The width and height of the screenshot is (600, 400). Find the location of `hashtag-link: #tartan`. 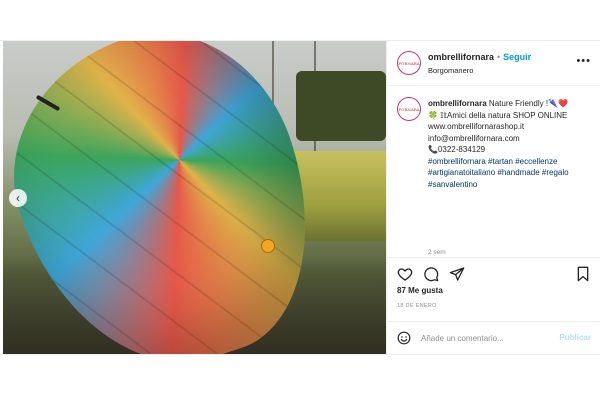

hashtag-link: #tartan is located at coordinates (500, 161).